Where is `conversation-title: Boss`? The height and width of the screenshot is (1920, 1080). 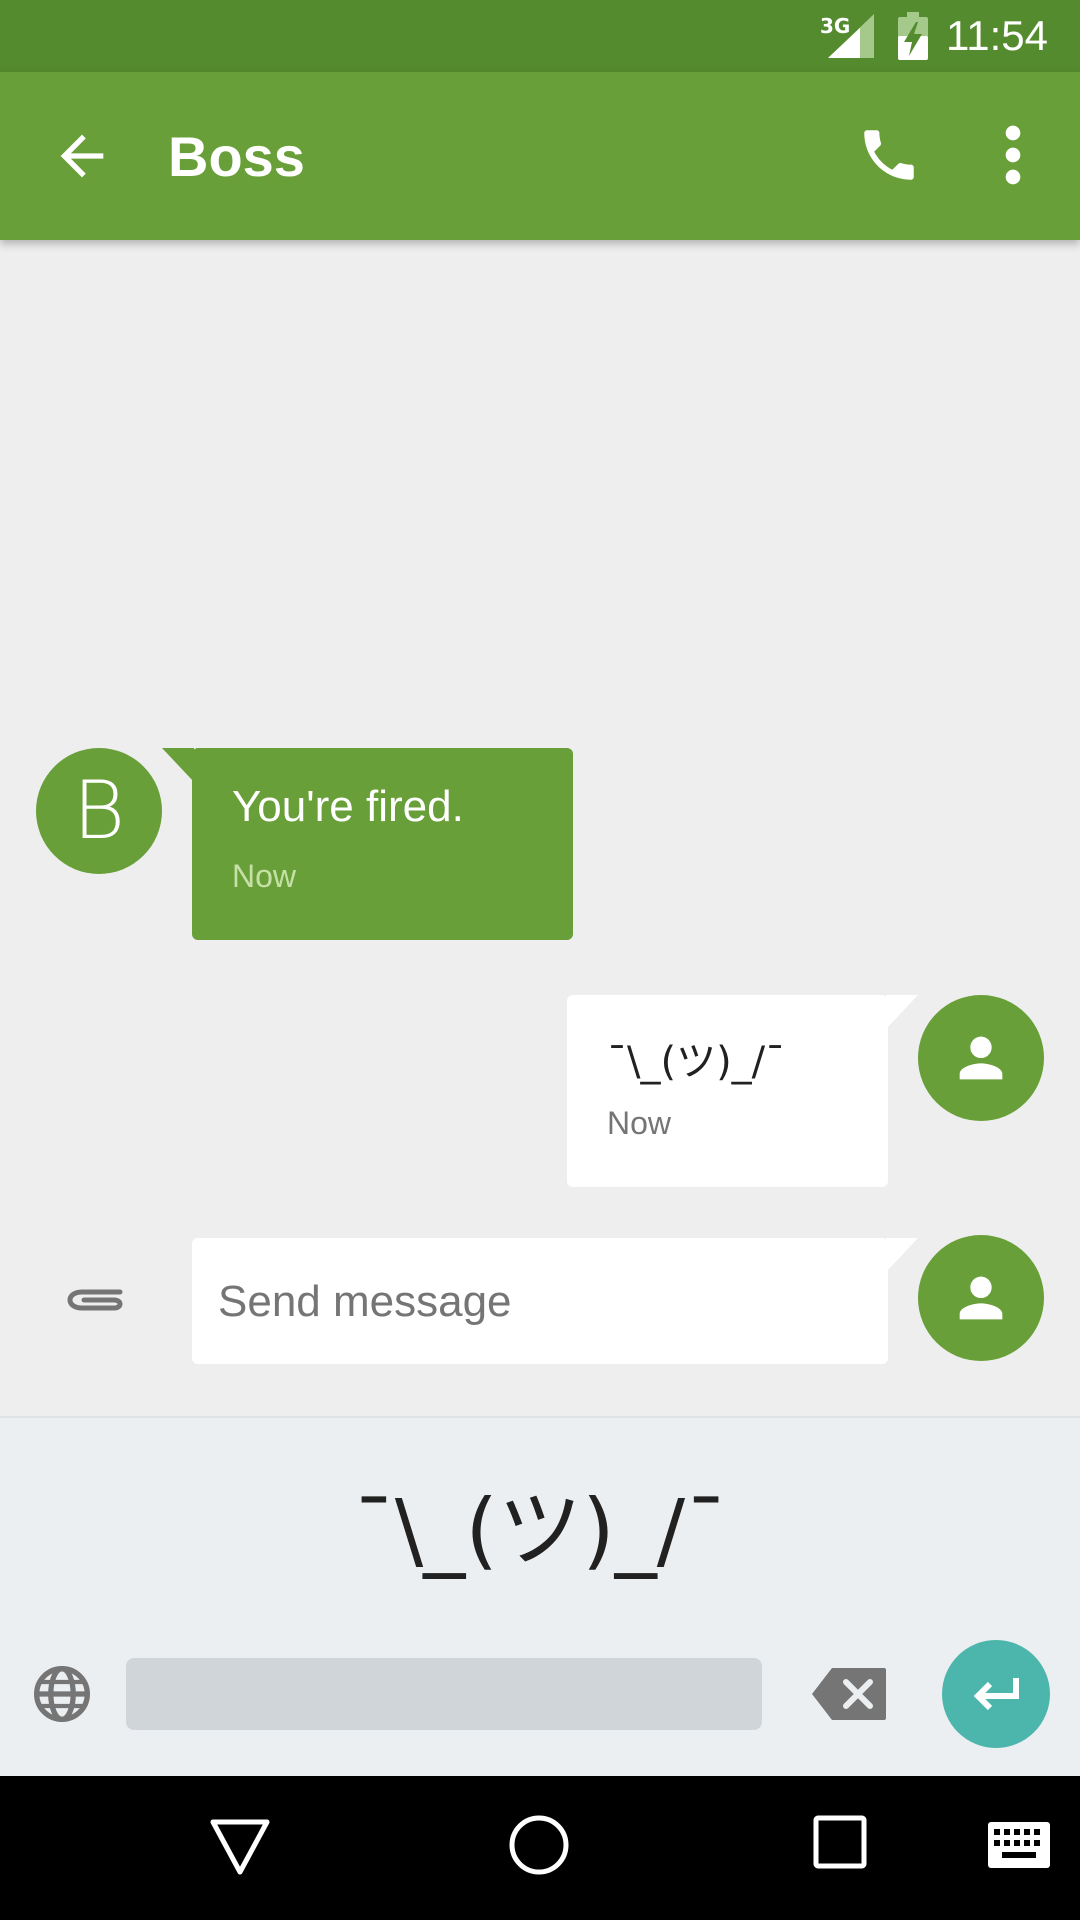 conversation-title: Boss is located at coordinates (236, 156).